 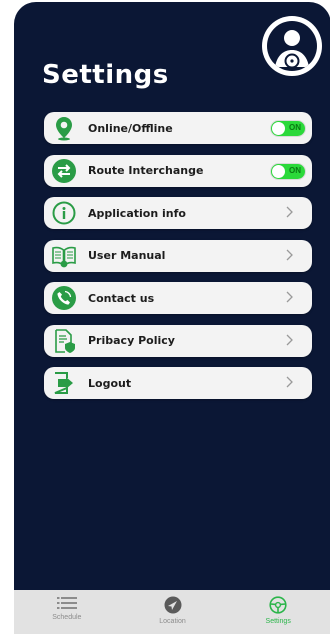 What do you see at coordinates (178, 255) in the screenshot?
I see `setting-user-manual: User Manual` at bounding box center [178, 255].